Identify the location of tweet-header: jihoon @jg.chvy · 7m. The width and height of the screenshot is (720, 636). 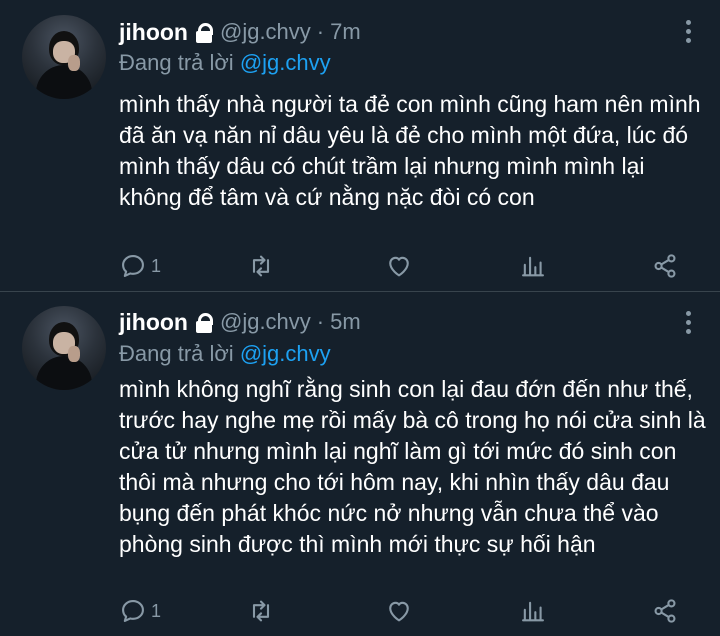
(240, 32).